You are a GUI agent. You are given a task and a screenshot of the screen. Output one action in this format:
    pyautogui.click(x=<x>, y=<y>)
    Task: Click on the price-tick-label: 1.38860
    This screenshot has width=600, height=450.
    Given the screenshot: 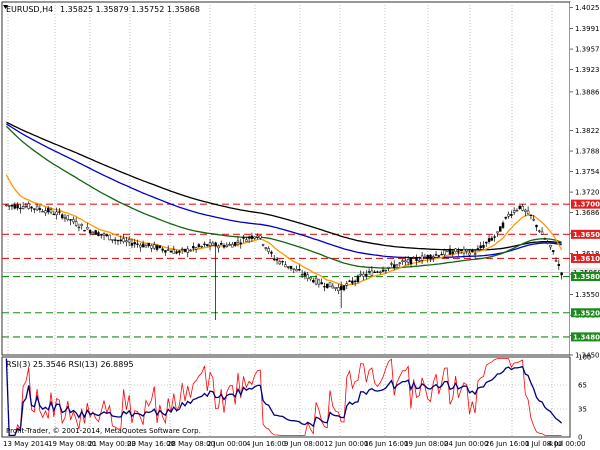 What is the action you would take?
    pyautogui.click(x=587, y=92)
    